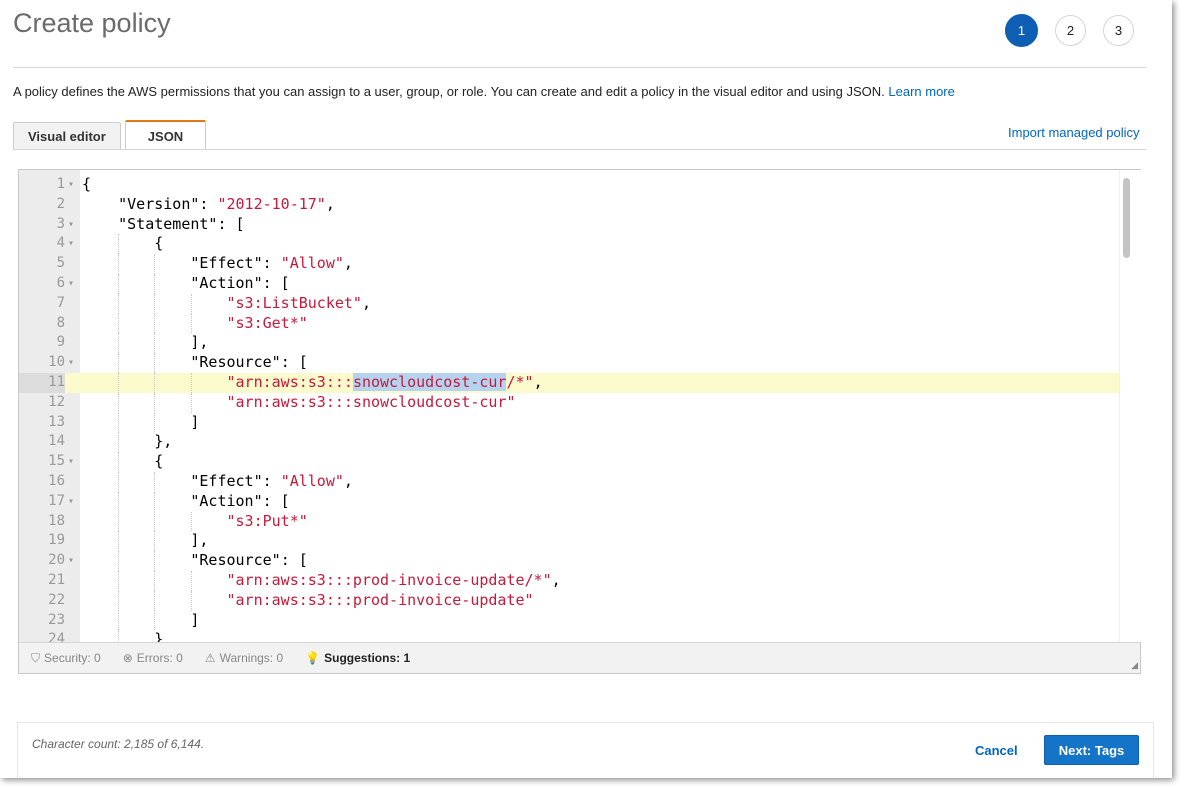  I want to click on line-number: 15, so click(56, 461).